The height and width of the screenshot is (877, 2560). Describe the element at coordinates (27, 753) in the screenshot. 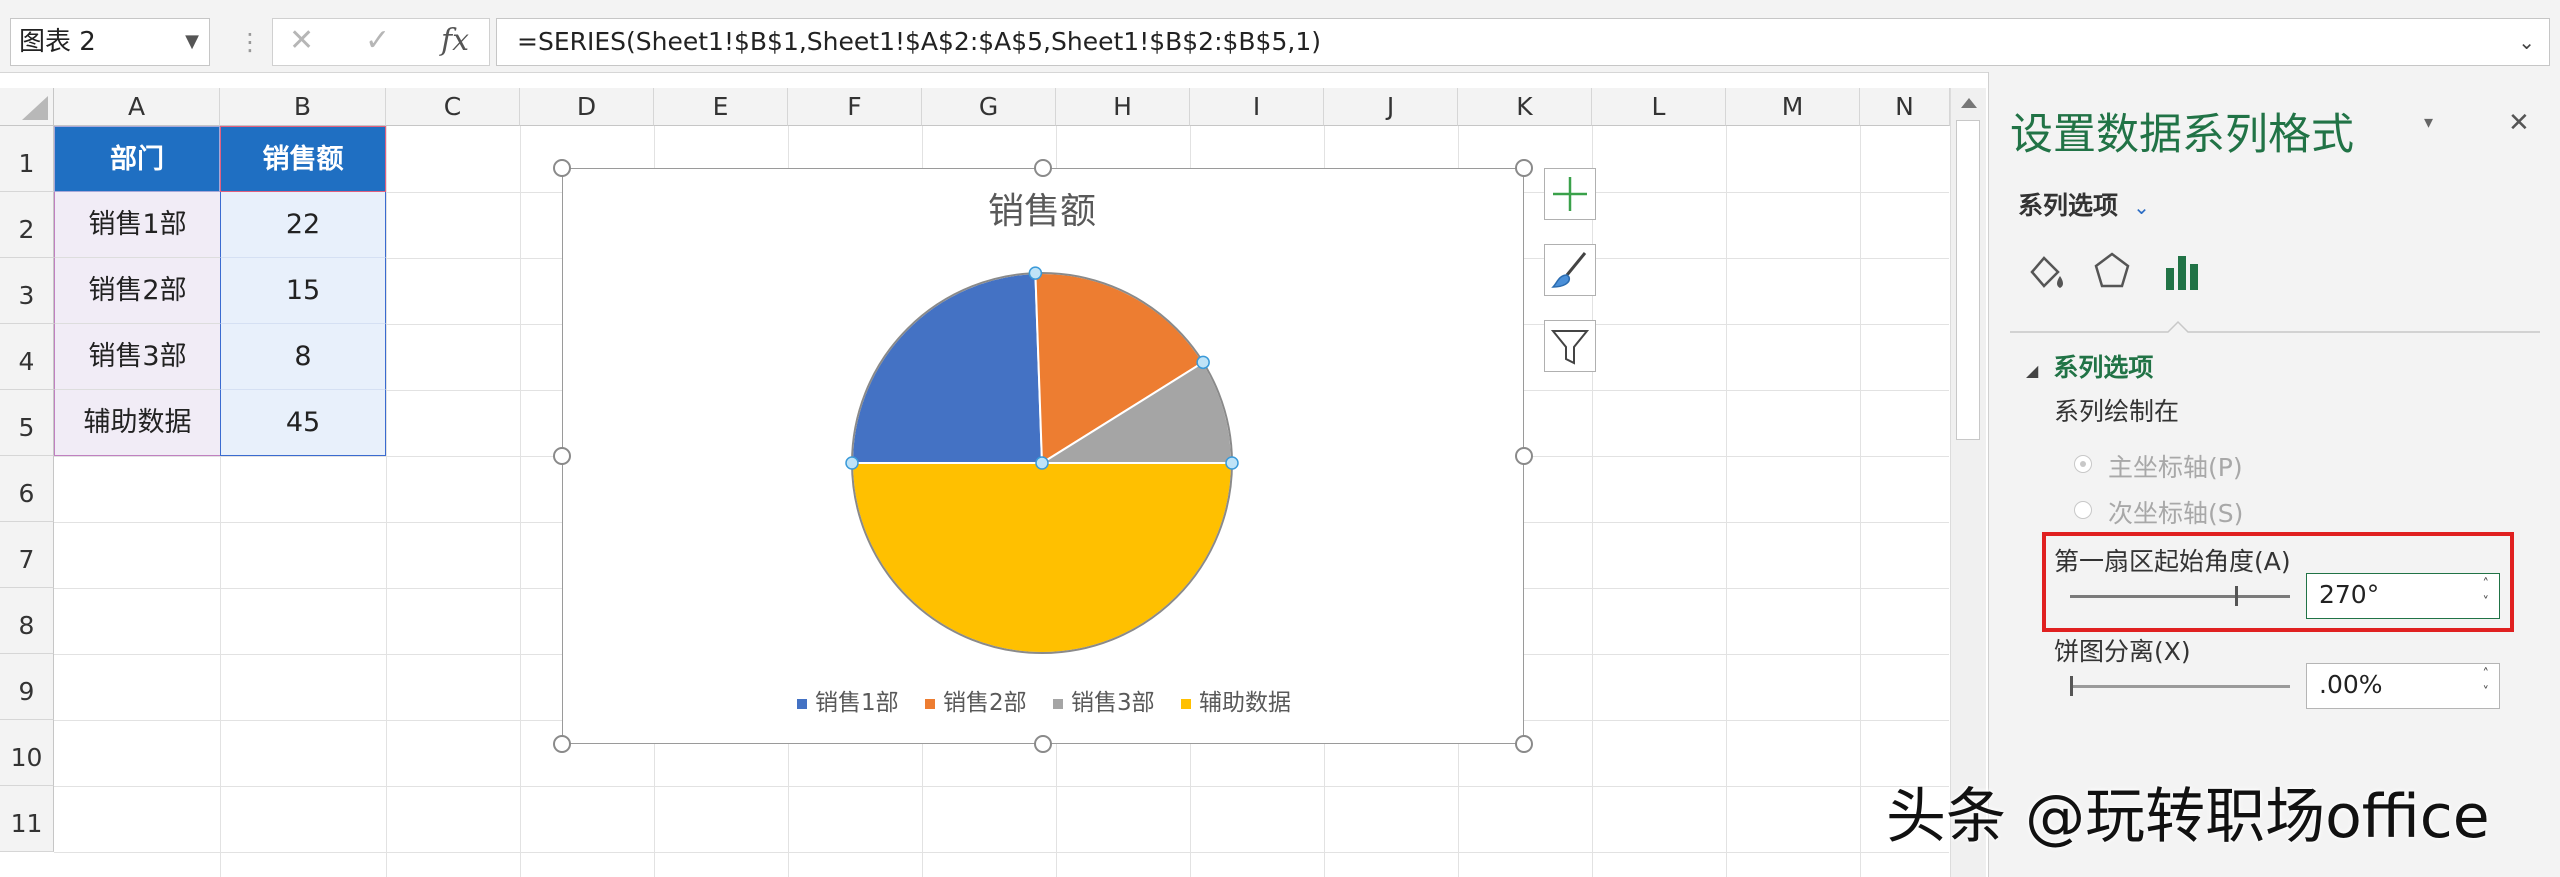

I see `row-header-10: 10` at that location.